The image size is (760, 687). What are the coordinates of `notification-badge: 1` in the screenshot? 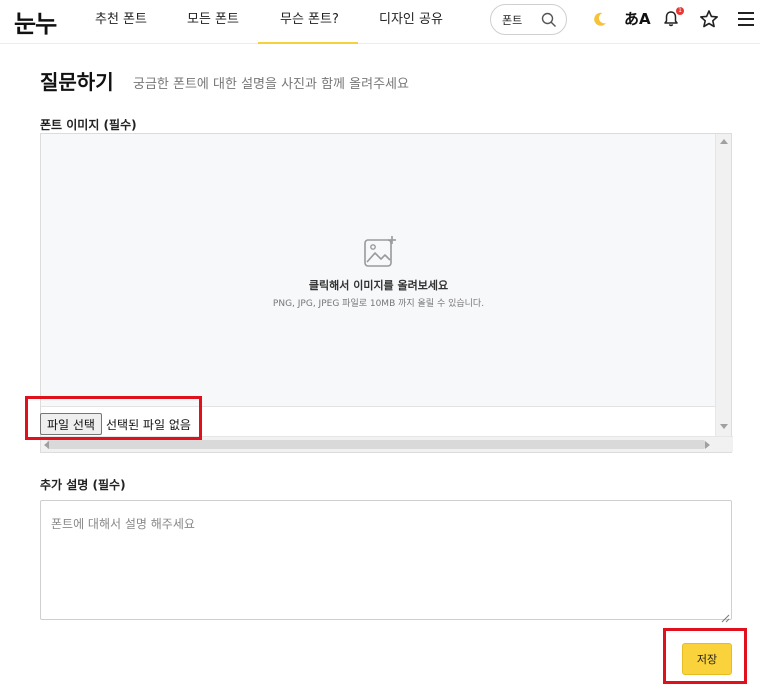 It's located at (680, 11).